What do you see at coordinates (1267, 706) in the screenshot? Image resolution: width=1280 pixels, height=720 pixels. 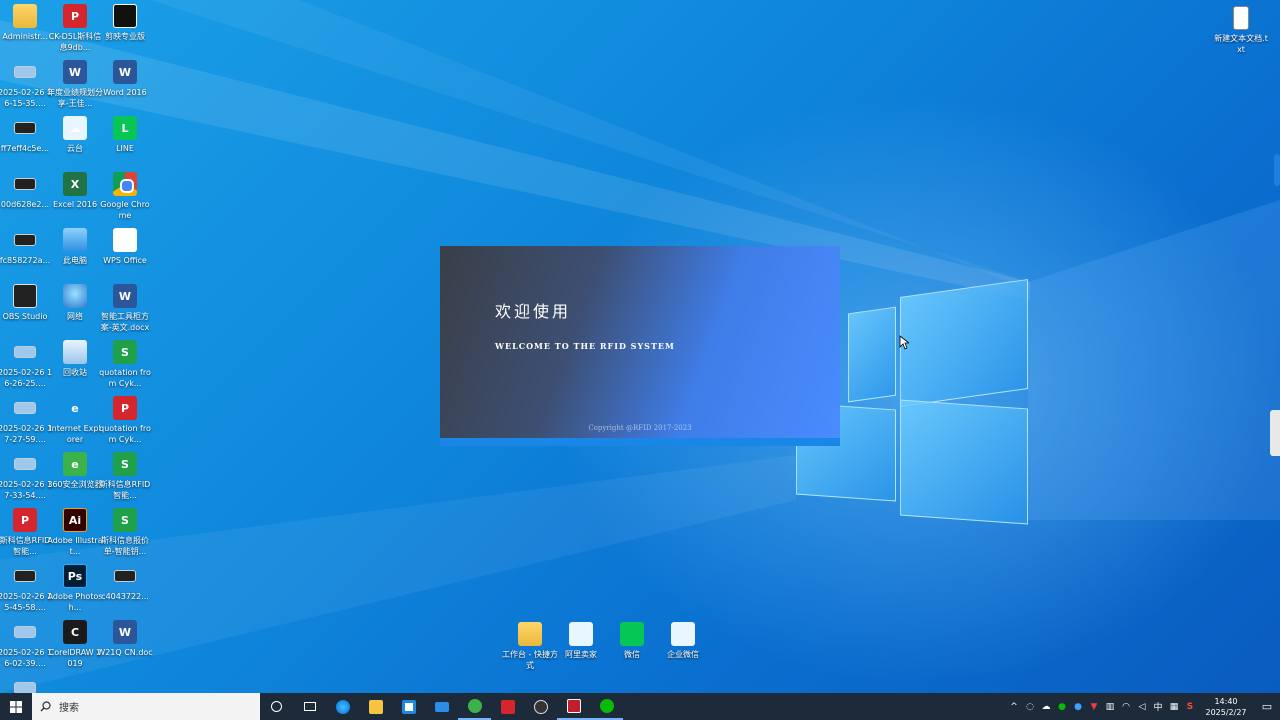 I see `notification-center-icon: ▭` at bounding box center [1267, 706].